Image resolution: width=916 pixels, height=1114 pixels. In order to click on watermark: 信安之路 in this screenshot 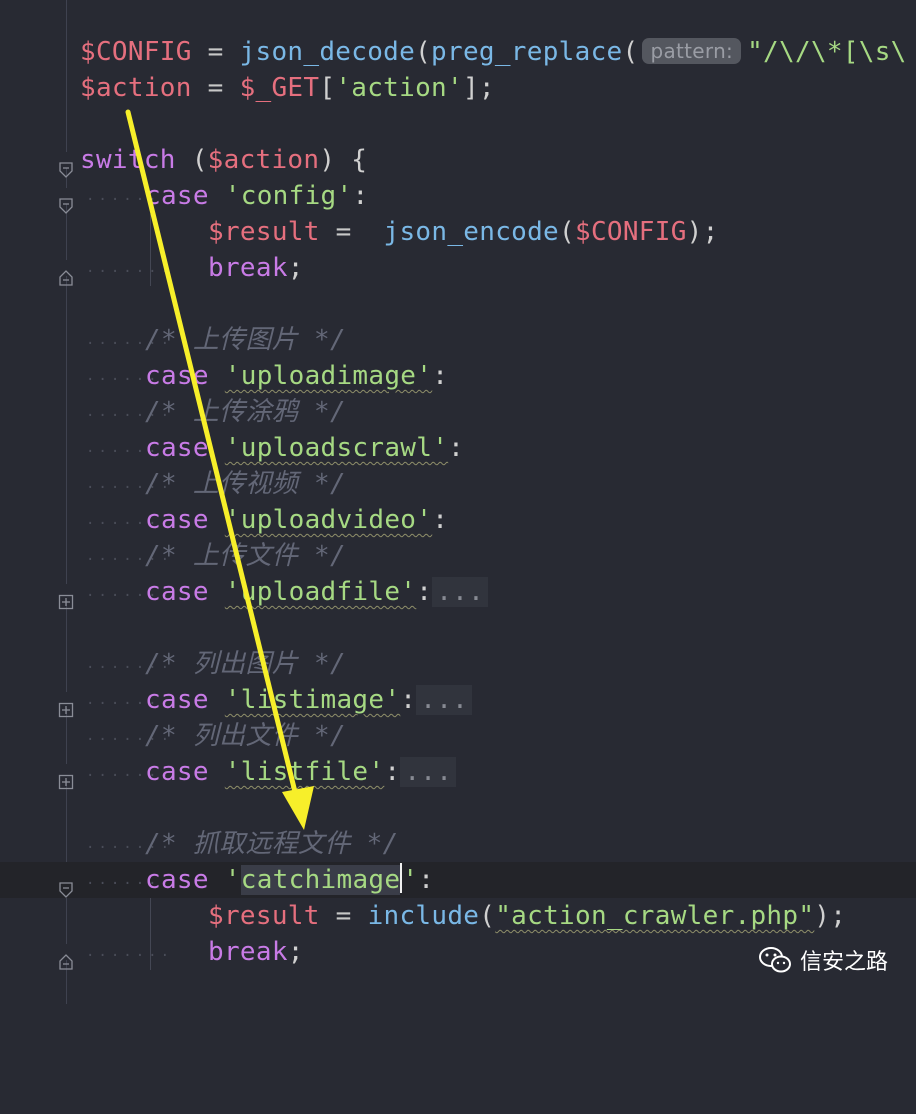, I will do `click(823, 960)`.